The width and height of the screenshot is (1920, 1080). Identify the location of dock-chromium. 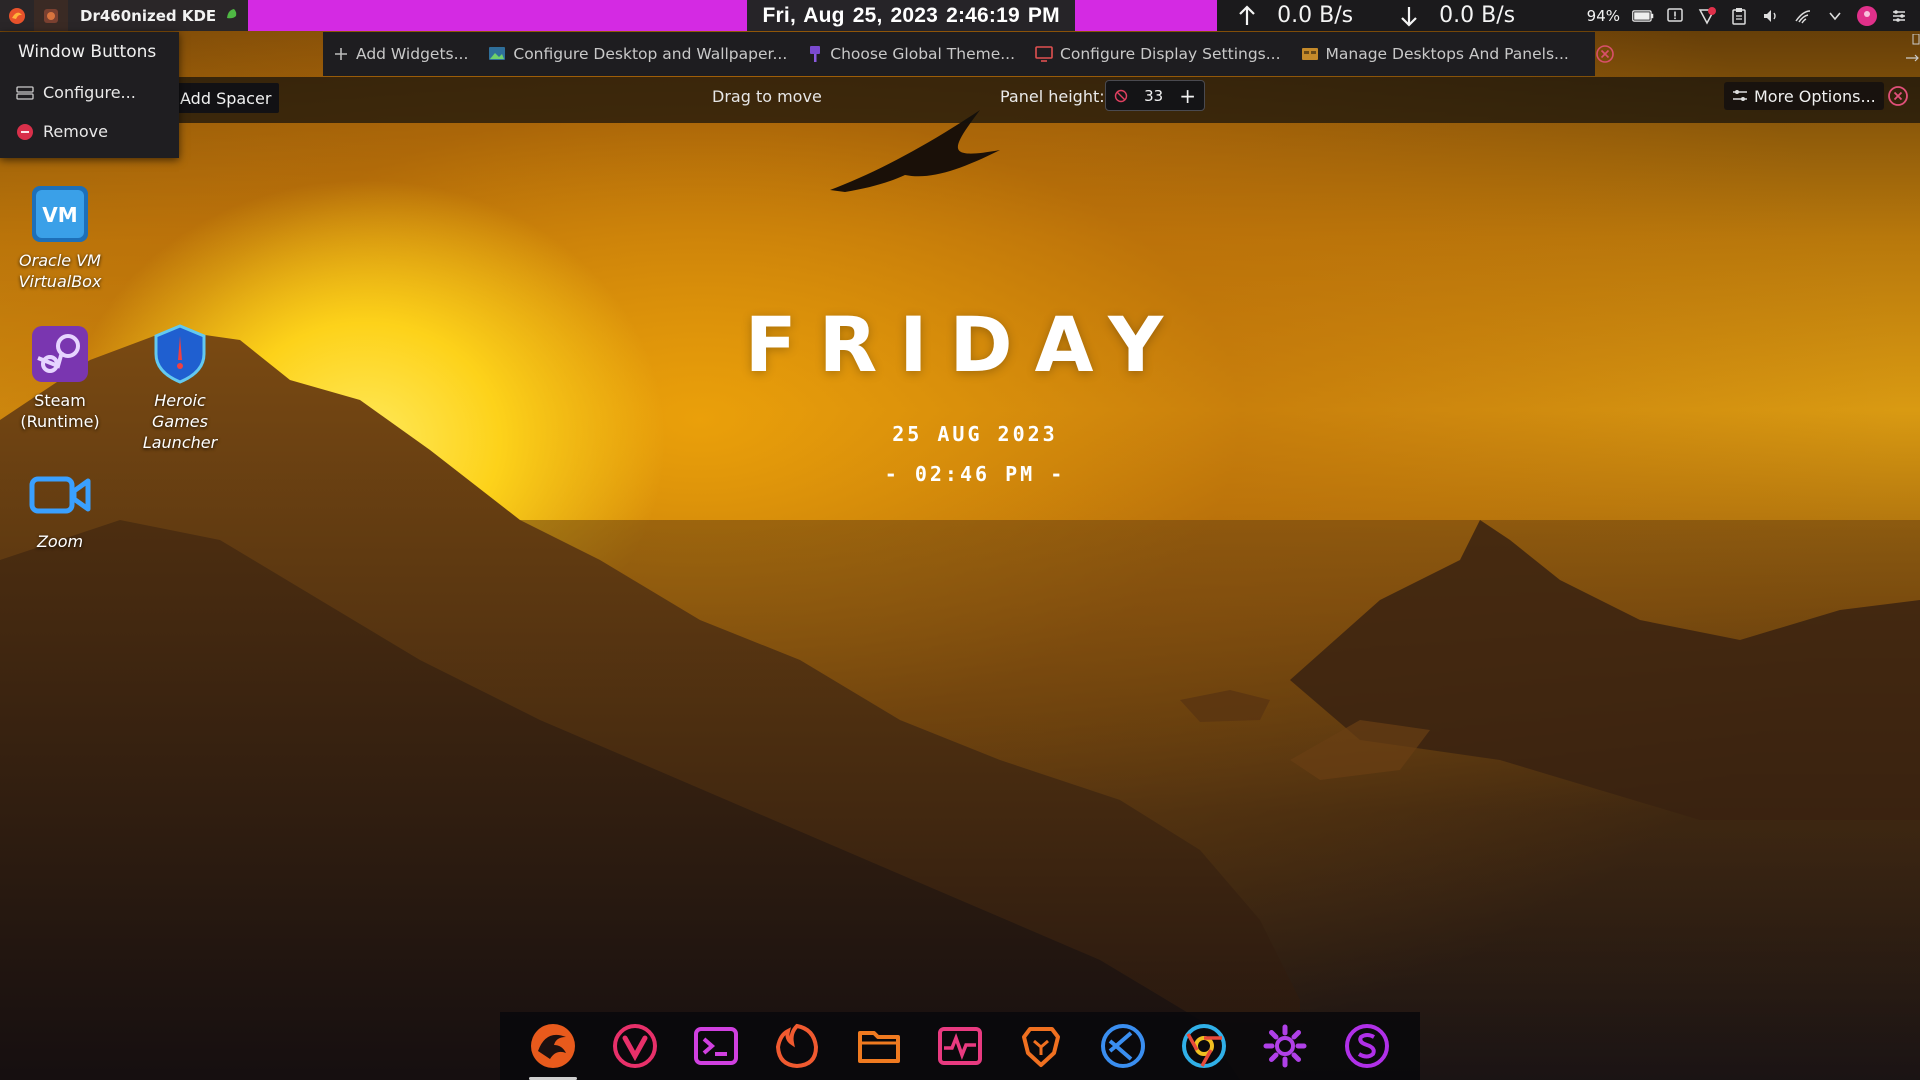
(1204, 1046).